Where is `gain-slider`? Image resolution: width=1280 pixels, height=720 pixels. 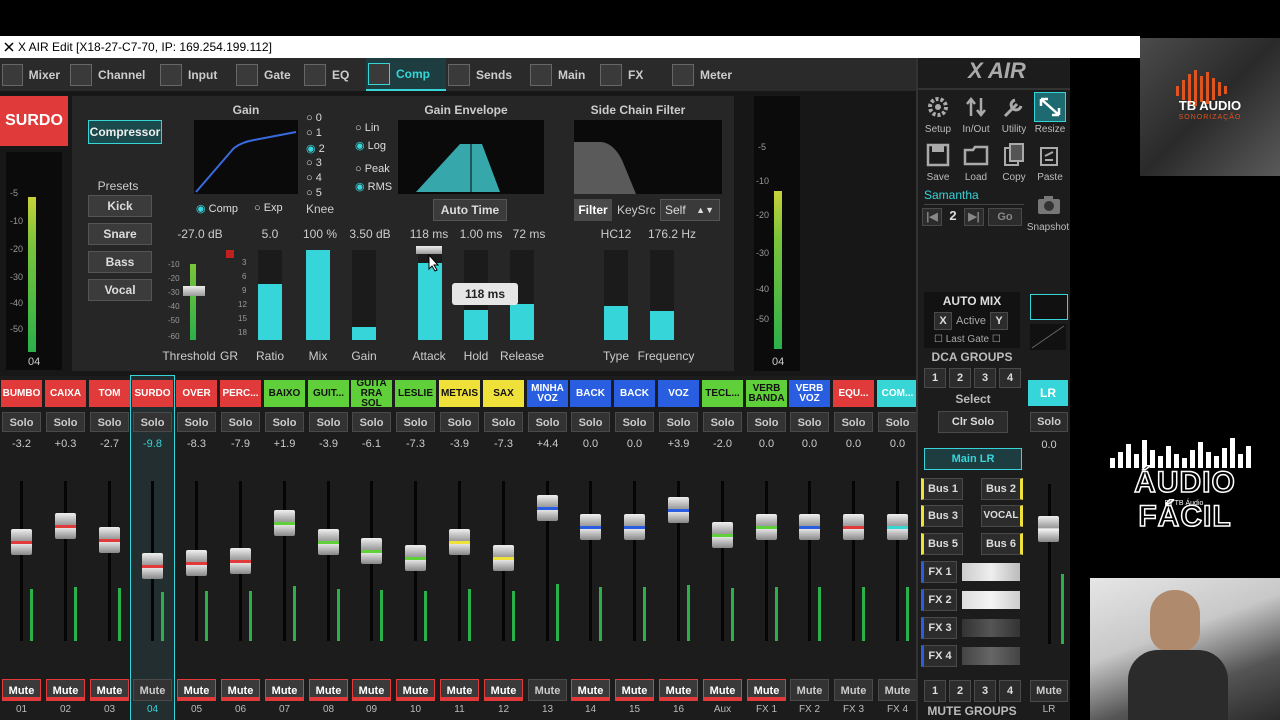
gain-slider is located at coordinates (364, 295).